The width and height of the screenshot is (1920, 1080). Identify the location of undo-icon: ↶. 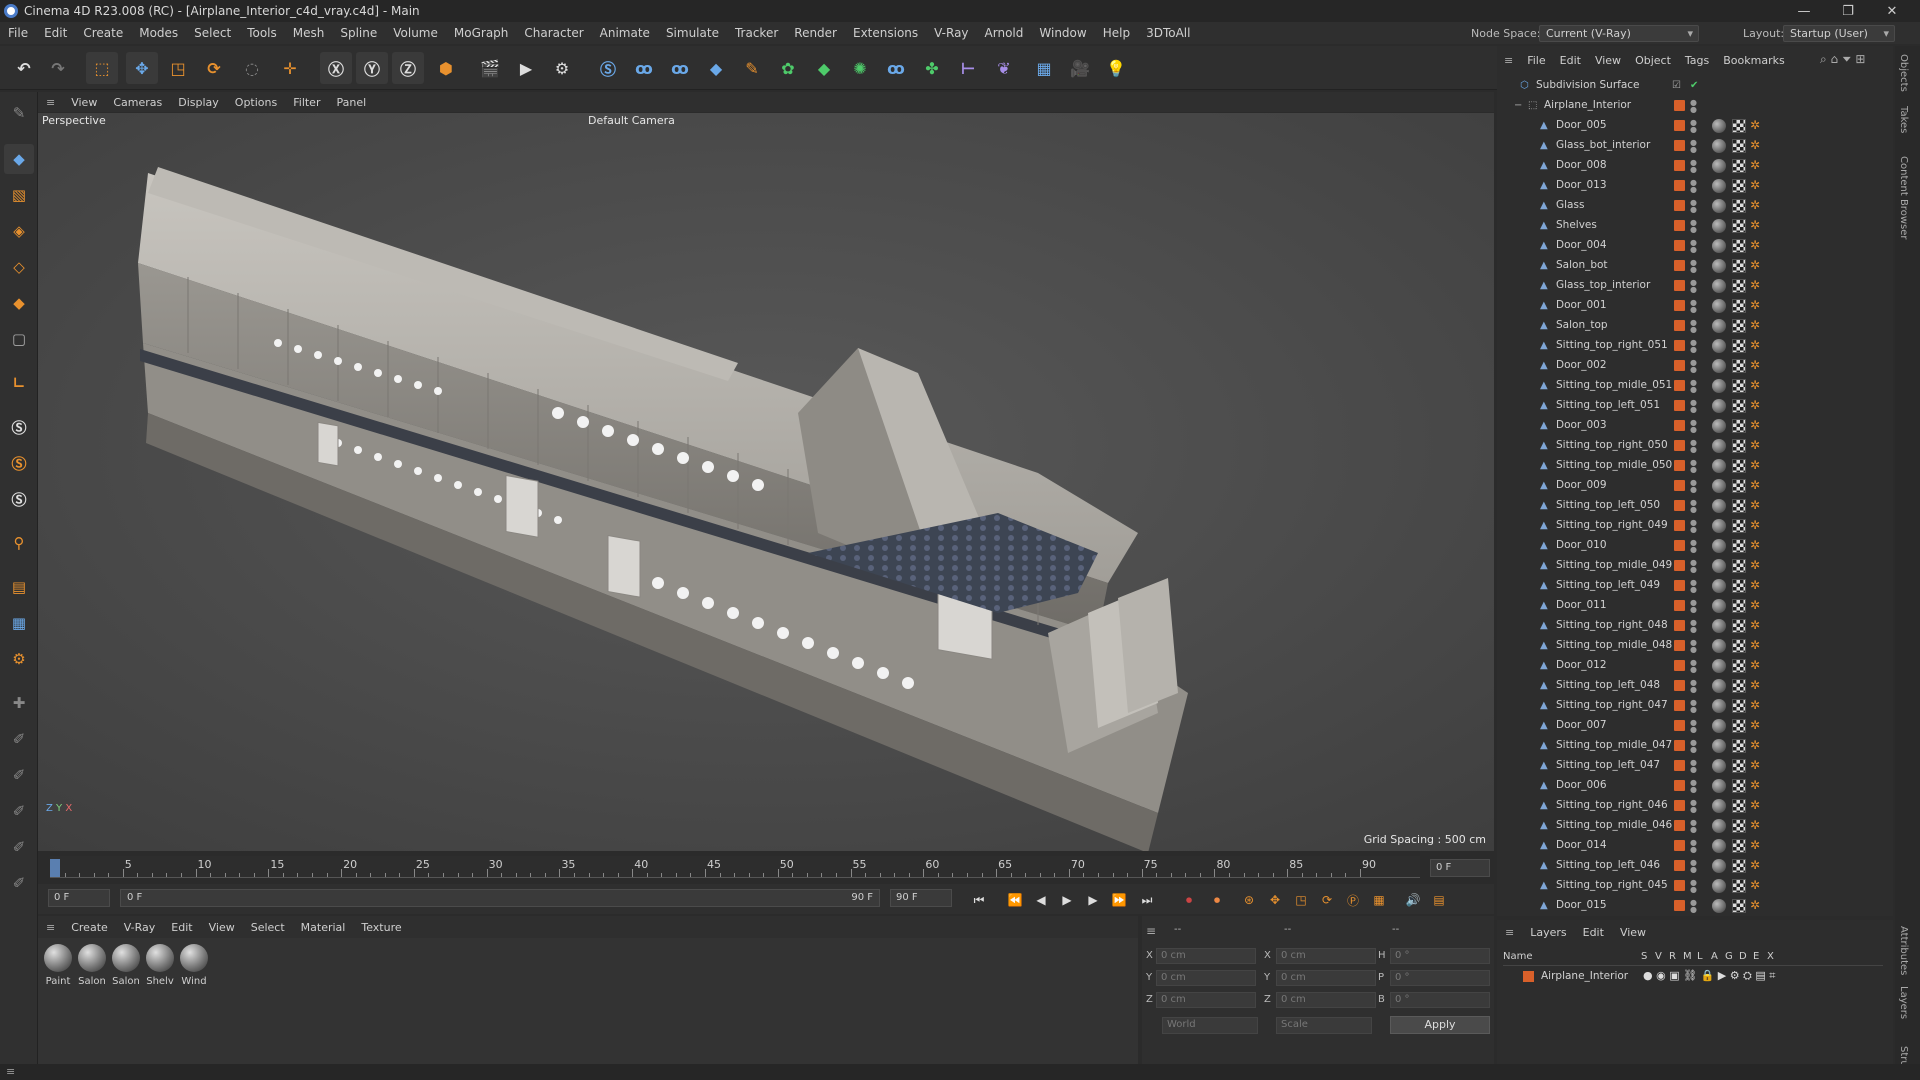
(24, 68).